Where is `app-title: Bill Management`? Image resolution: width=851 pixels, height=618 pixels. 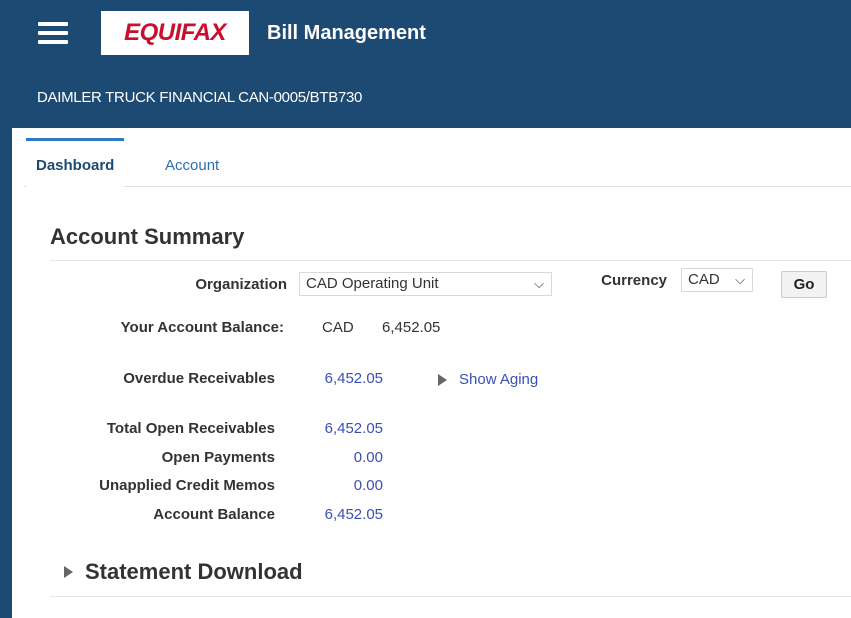 app-title: Bill Management is located at coordinates (346, 33).